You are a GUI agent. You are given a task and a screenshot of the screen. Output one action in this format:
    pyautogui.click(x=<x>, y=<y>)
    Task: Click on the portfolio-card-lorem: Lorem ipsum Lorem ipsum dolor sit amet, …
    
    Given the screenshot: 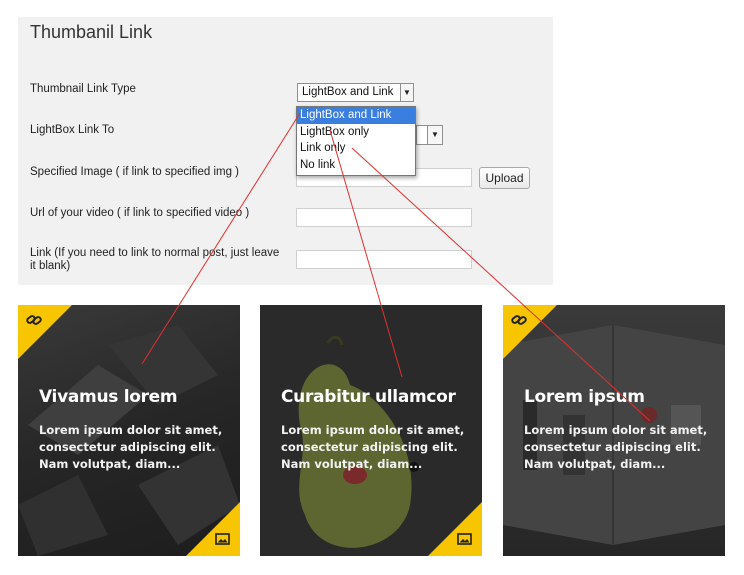 What is the action you would take?
    pyautogui.click(x=614, y=430)
    